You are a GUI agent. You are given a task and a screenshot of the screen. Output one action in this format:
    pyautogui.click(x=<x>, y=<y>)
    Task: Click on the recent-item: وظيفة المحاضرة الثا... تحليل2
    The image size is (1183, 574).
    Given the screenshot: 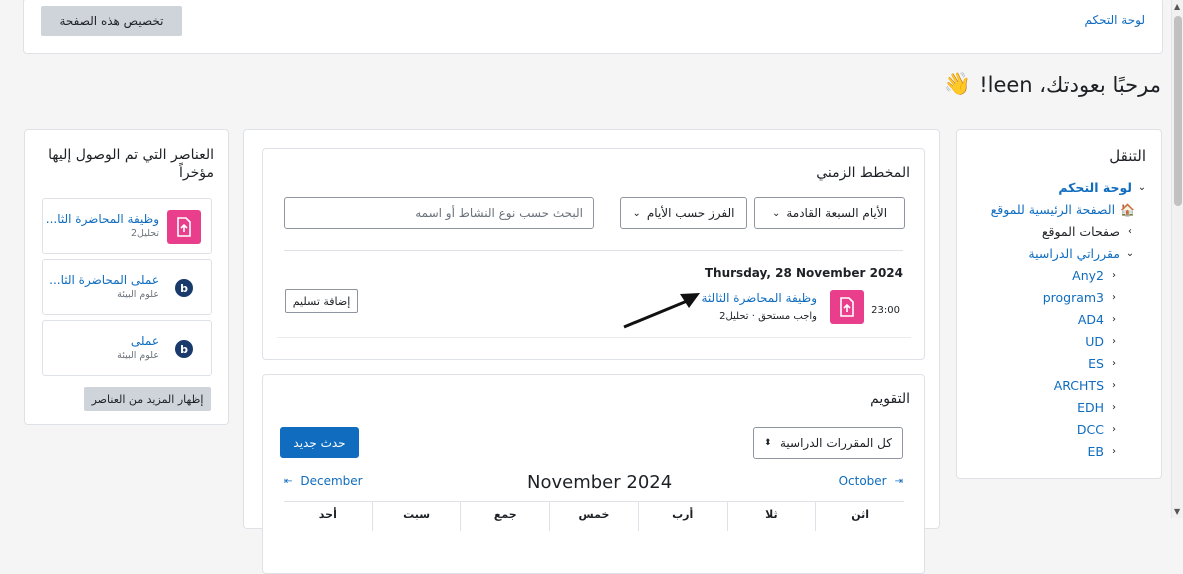 What is the action you would take?
    pyautogui.click(x=127, y=226)
    